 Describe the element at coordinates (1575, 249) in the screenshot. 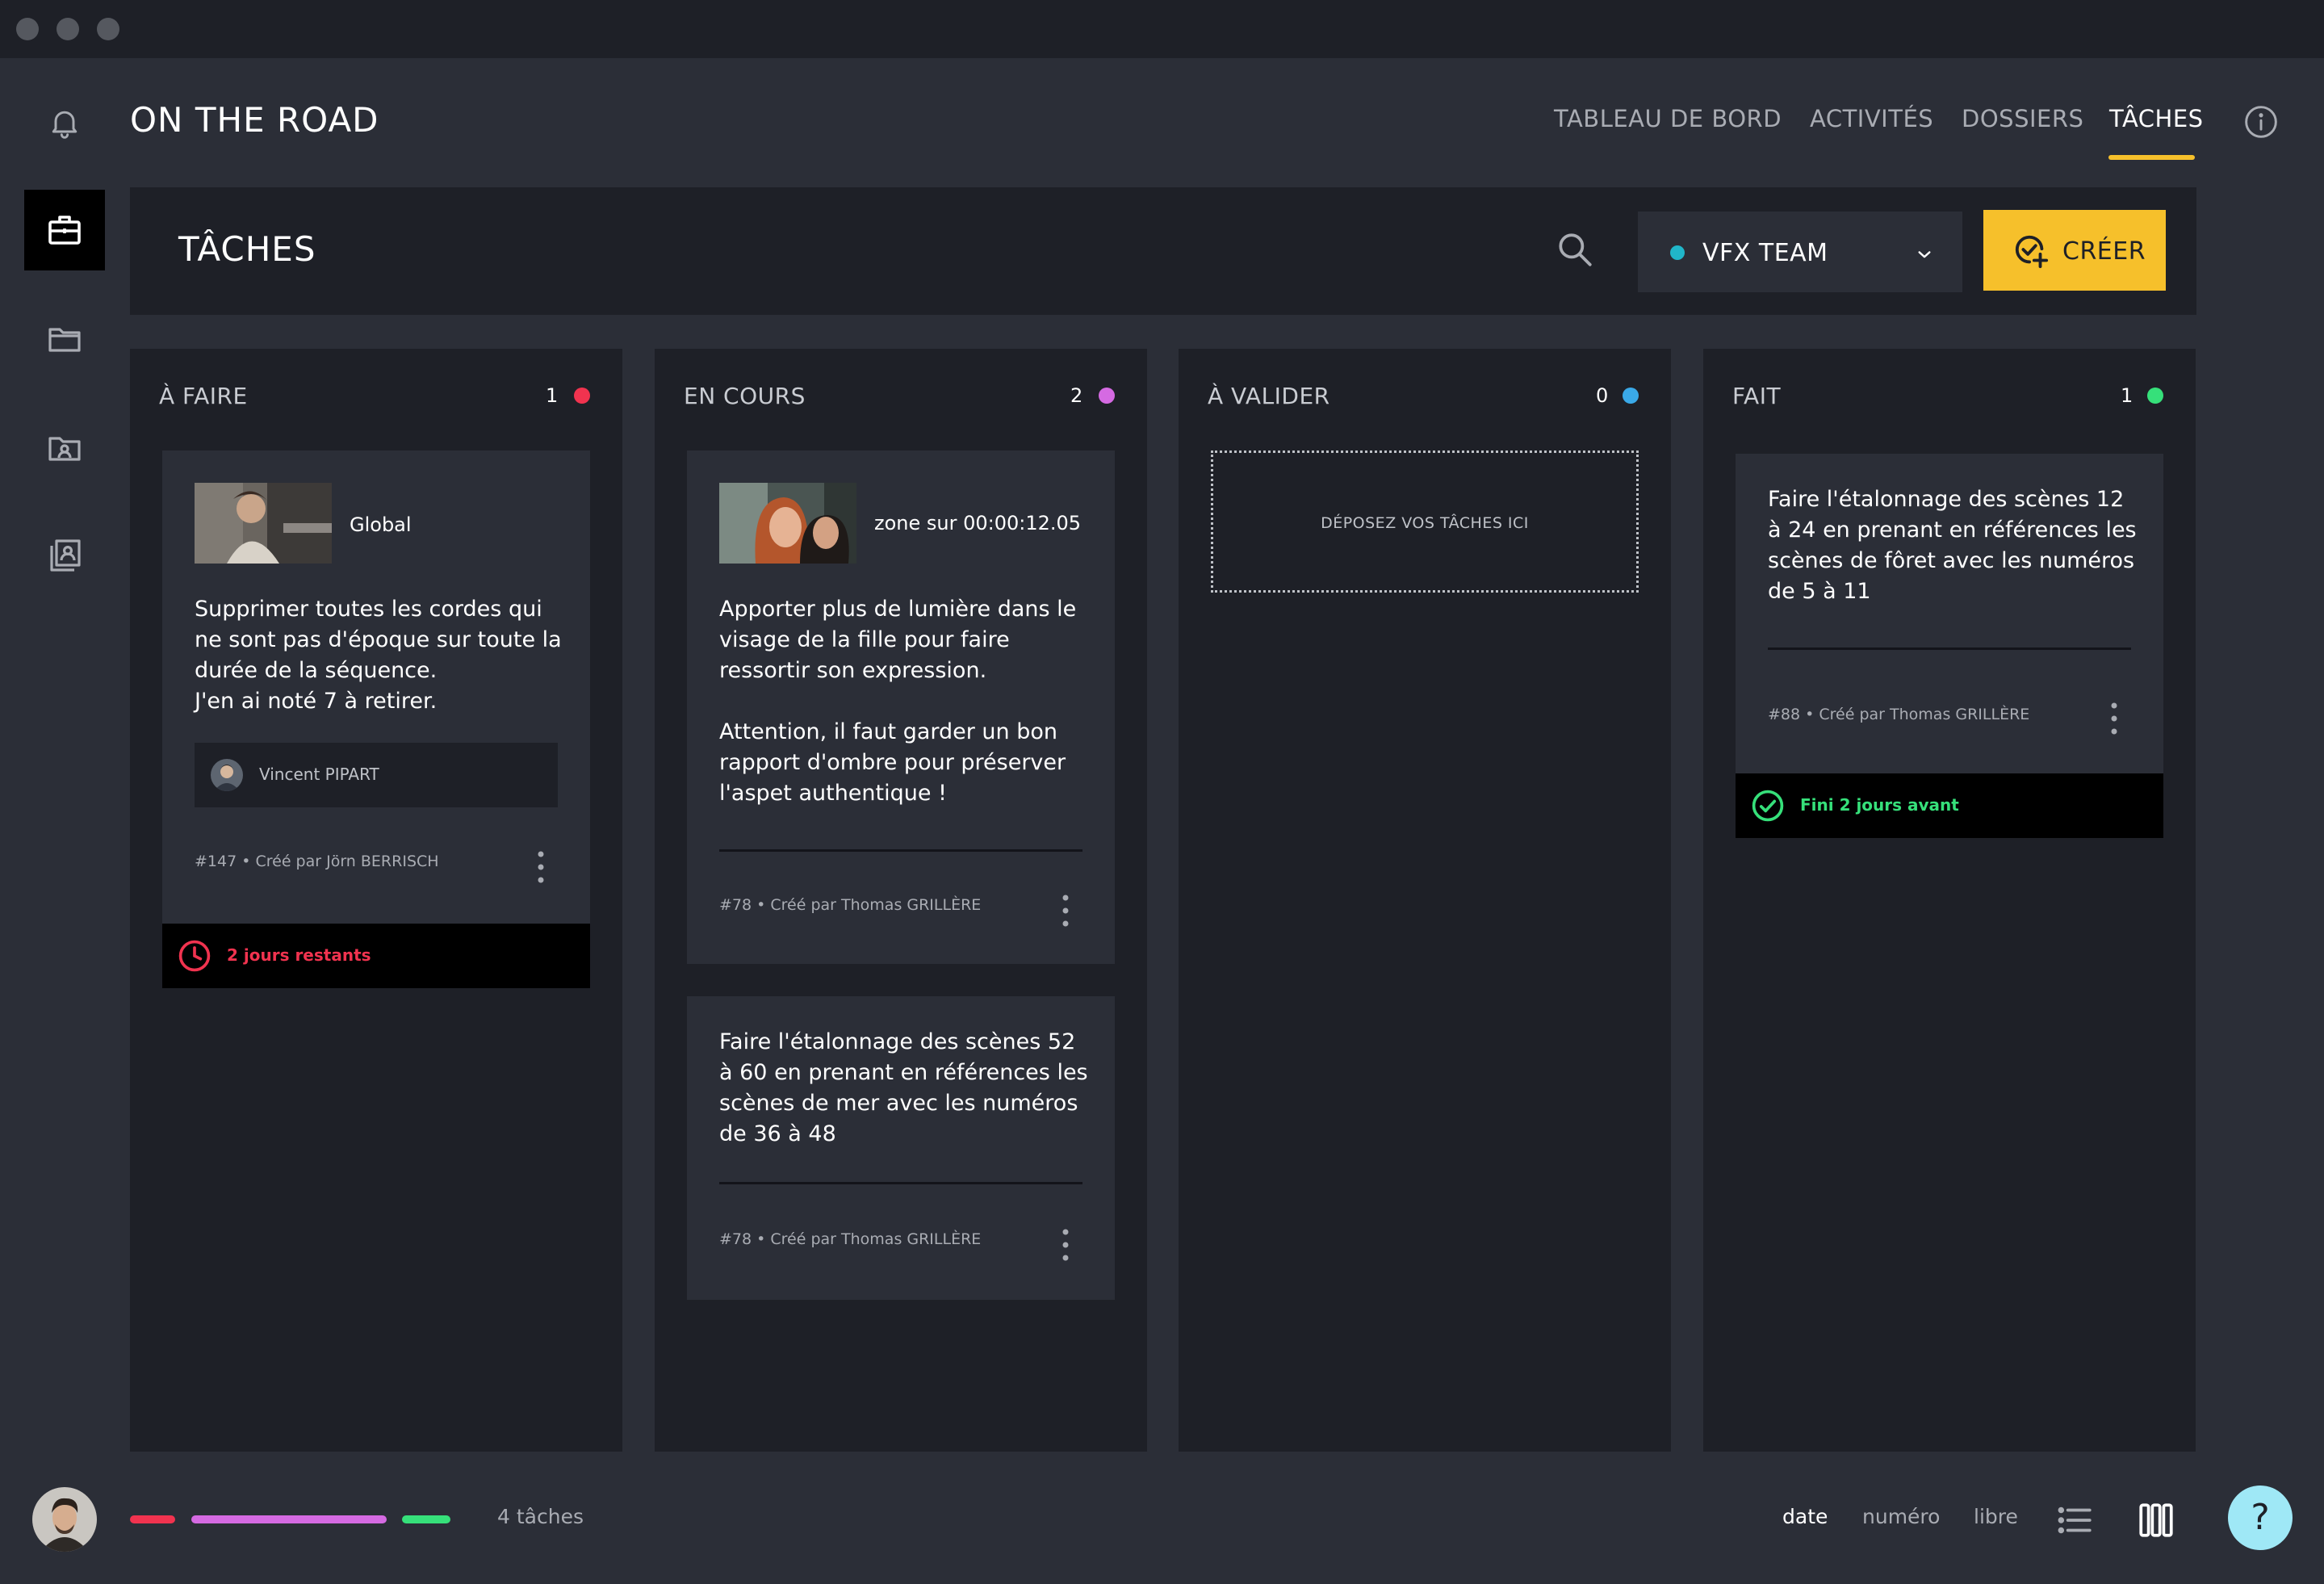

I see `search-icon` at that location.